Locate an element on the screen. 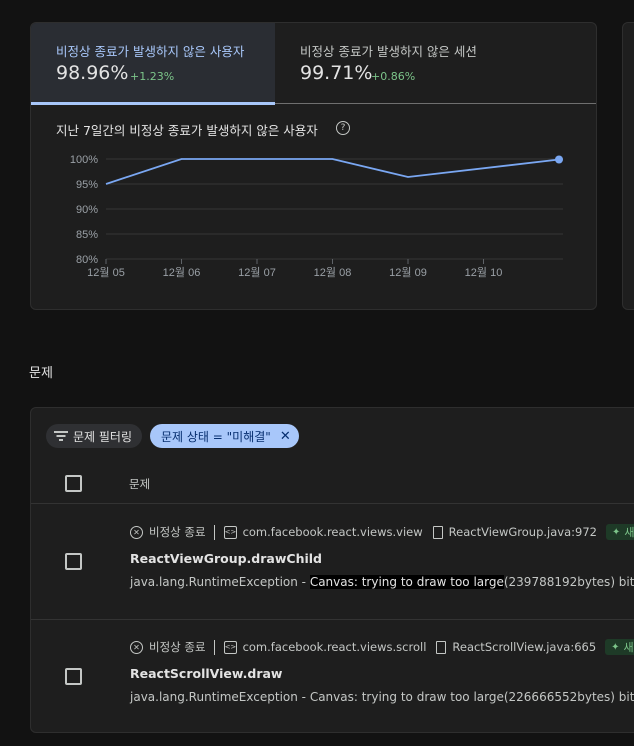 The image size is (634, 746). x-tick-label: 12월 10 is located at coordinates (484, 272).